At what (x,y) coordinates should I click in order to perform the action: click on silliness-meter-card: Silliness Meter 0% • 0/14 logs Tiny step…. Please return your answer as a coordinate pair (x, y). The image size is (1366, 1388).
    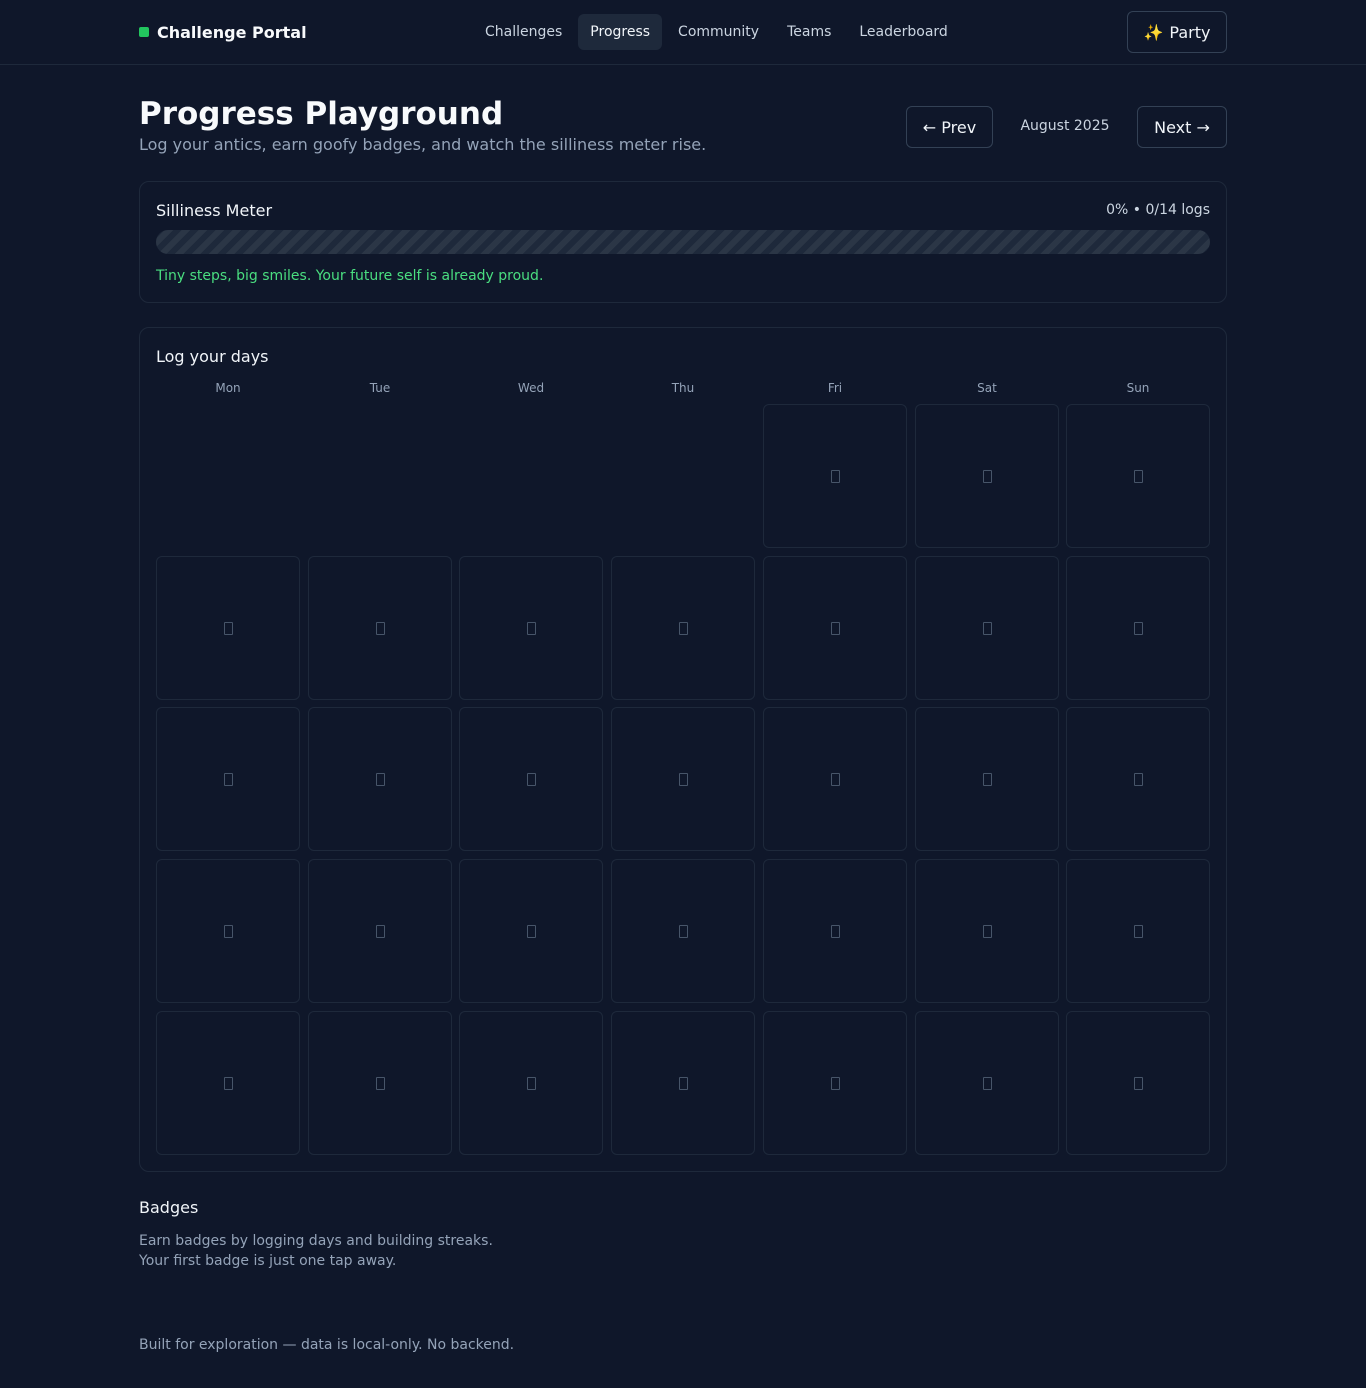
    Looking at the image, I should click on (683, 242).